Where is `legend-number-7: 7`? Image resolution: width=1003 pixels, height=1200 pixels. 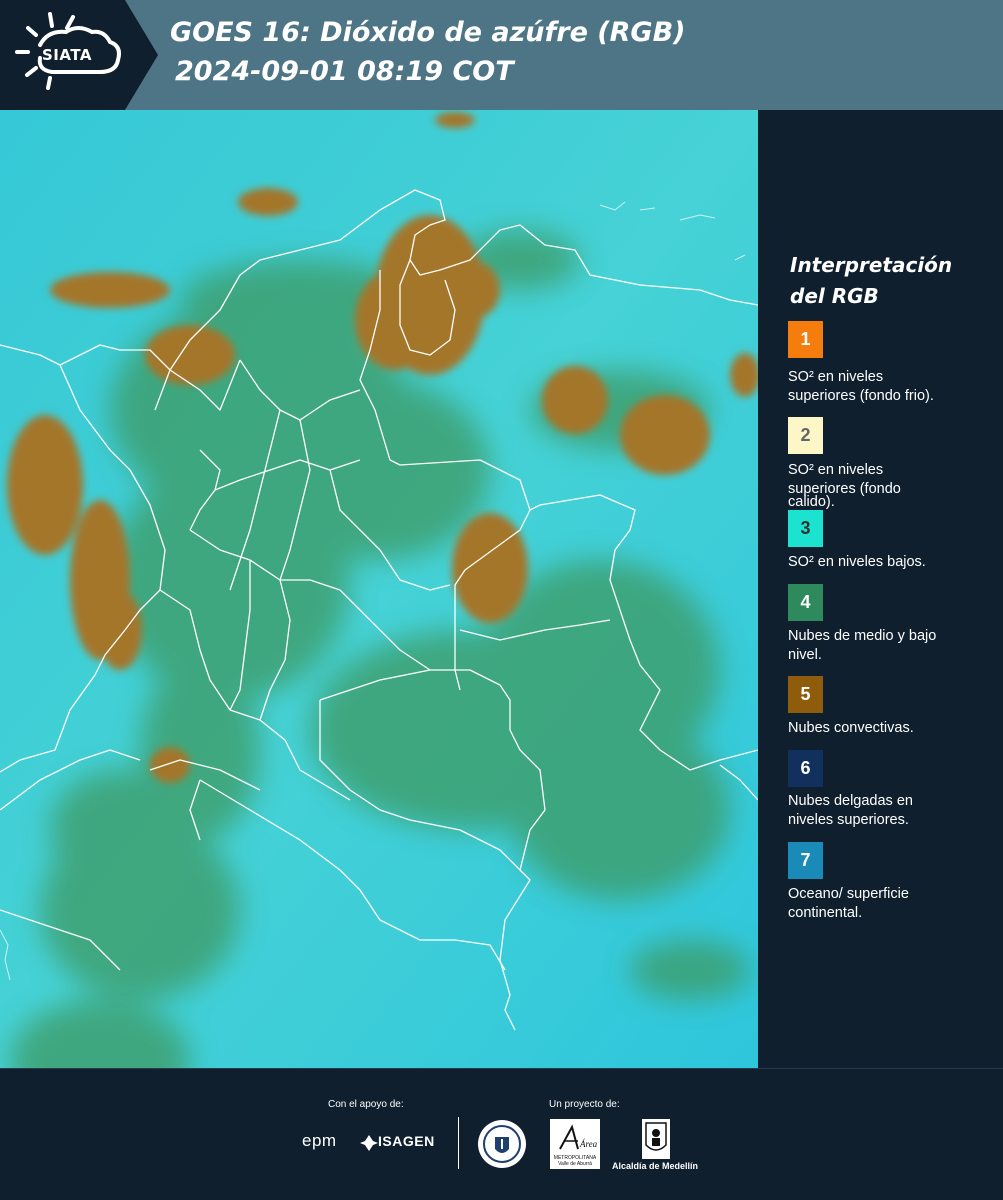 legend-number-7: 7 is located at coordinates (805, 860).